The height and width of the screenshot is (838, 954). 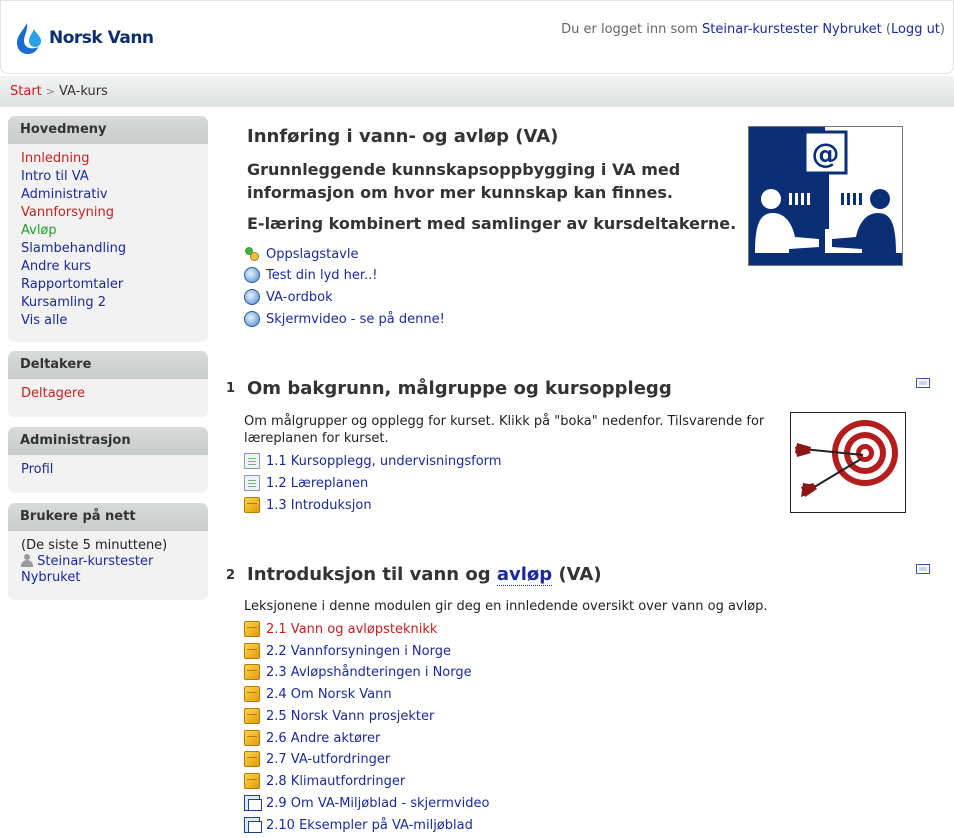 What do you see at coordinates (26, 91) in the screenshot?
I see `breadcrumb-home-link: Start` at bounding box center [26, 91].